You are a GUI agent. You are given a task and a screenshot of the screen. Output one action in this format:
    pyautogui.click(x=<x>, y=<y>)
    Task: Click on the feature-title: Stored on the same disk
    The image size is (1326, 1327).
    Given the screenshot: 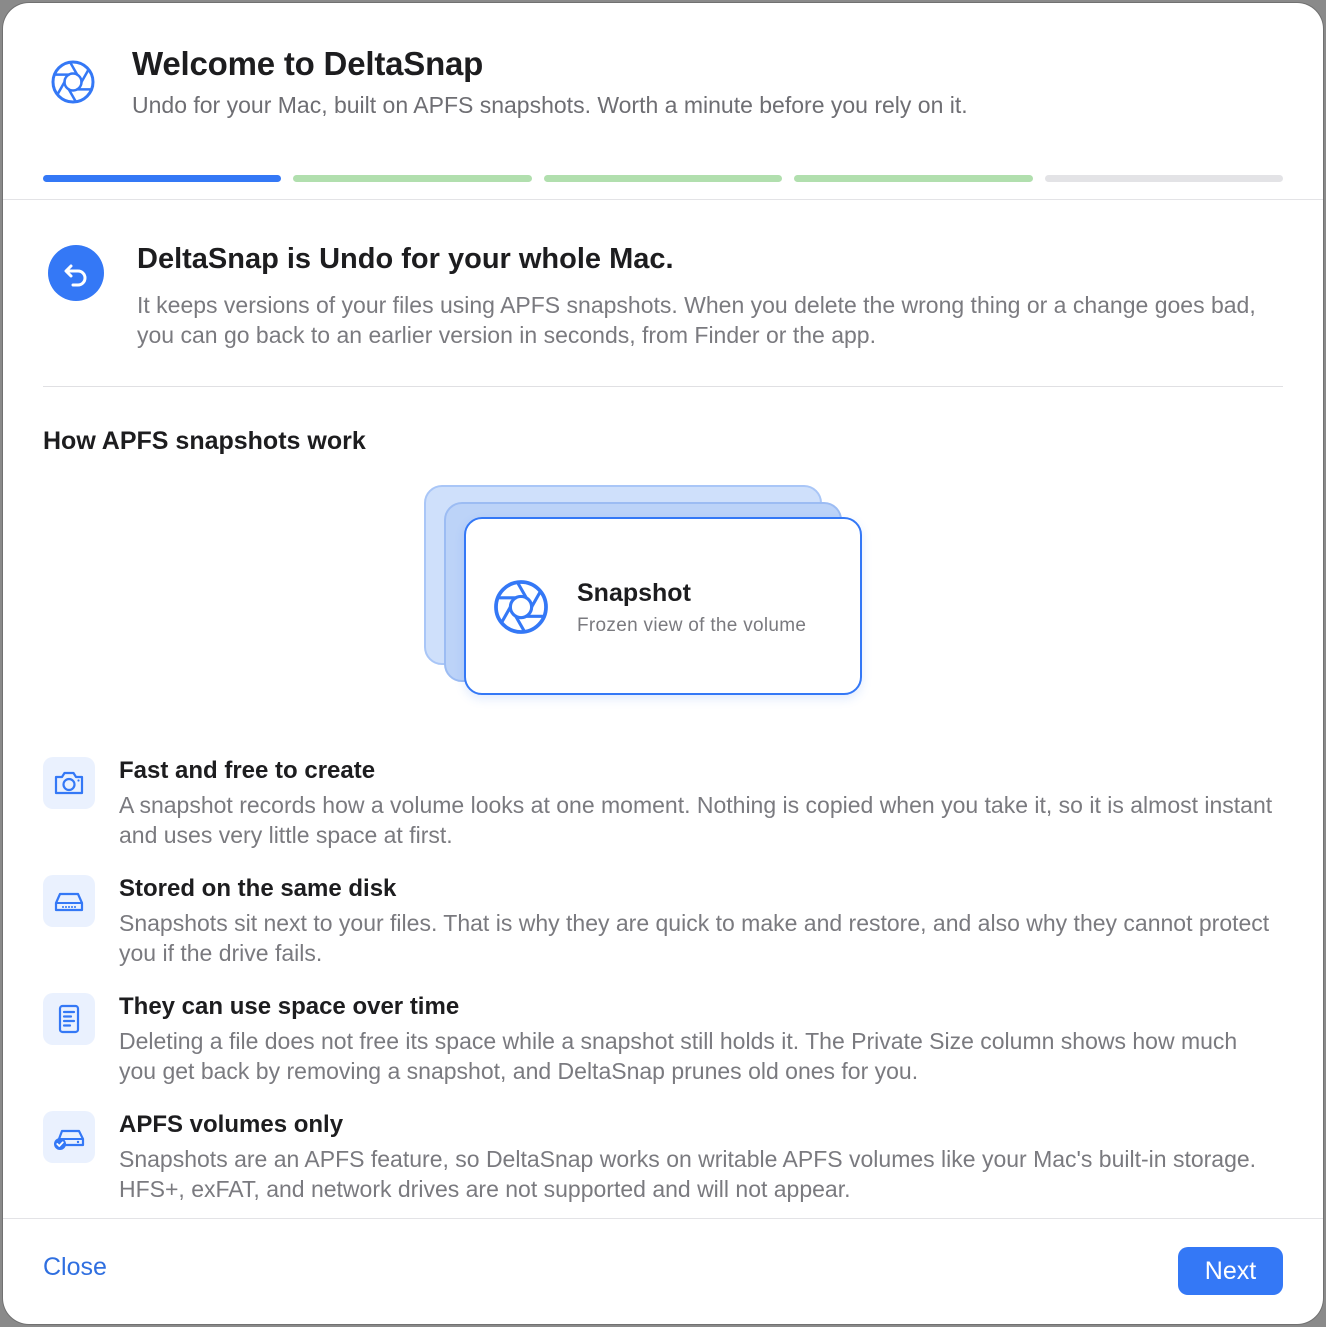 What is the action you would take?
    pyautogui.click(x=258, y=888)
    